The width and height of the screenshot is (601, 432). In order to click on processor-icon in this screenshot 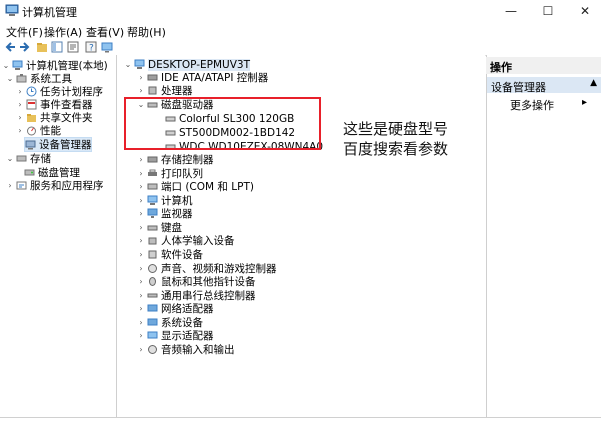, I will do `click(152, 90)`.